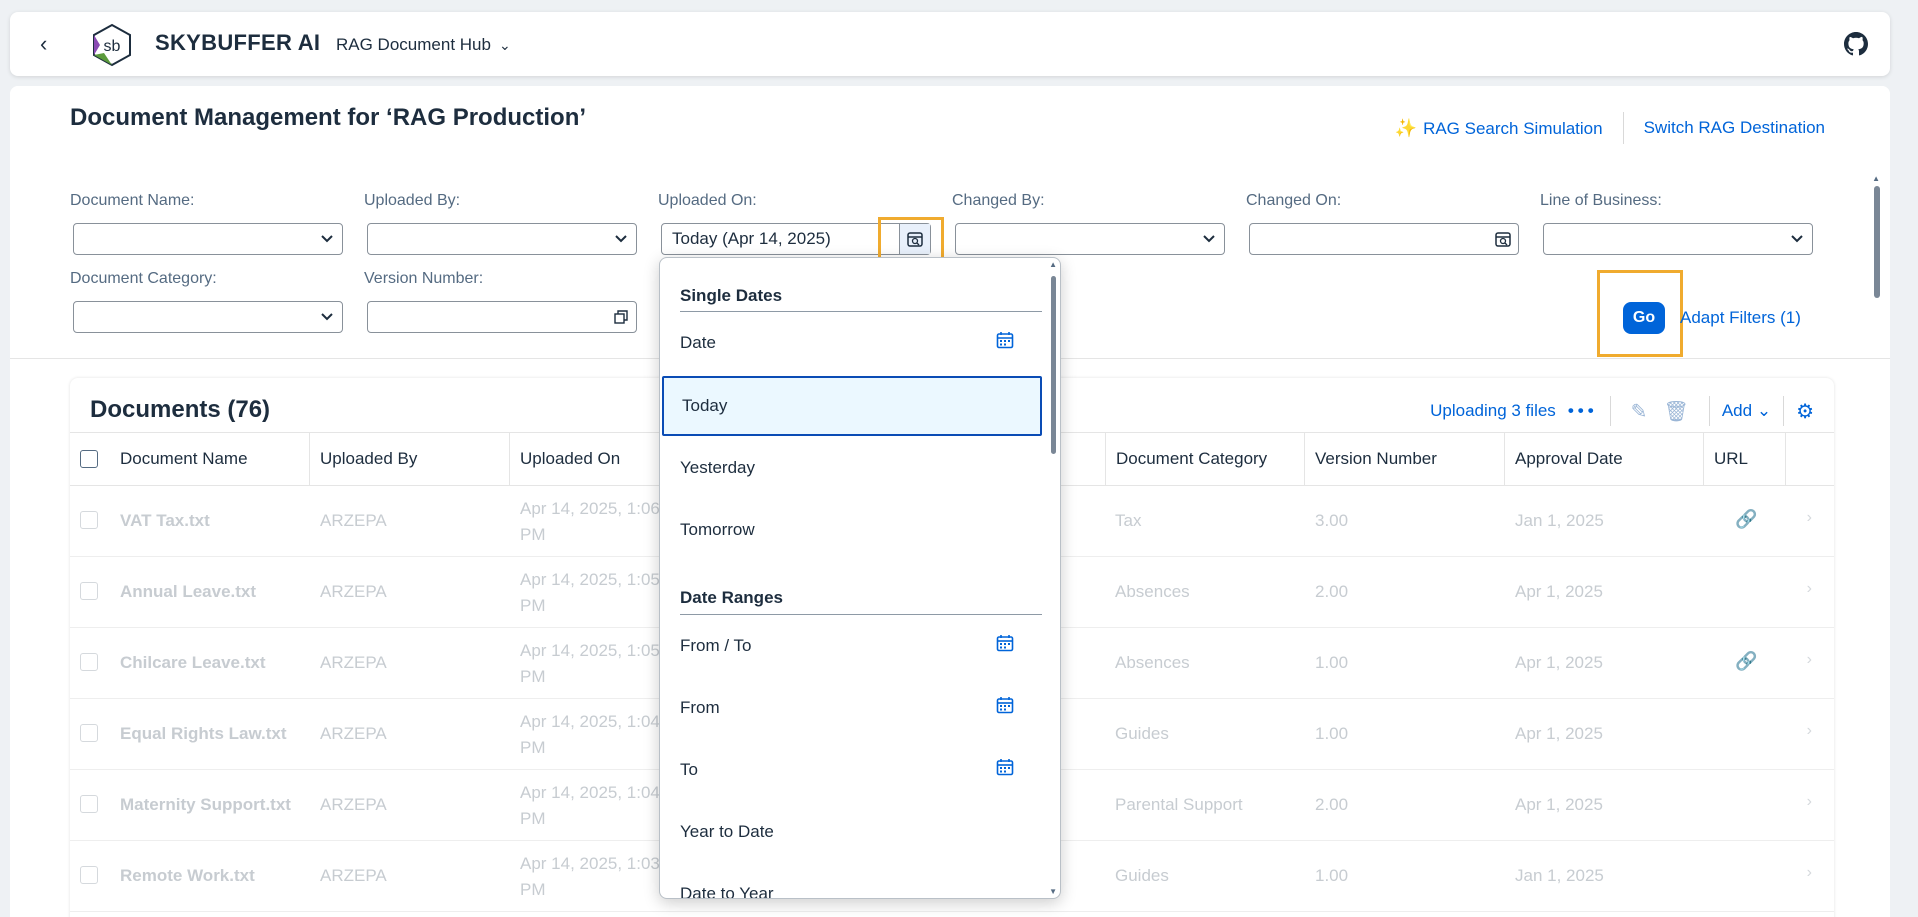 The height and width of the screenshot is (917, 1918). What do you see at coordinates (1179, 804) in the screenshot?
I see `document-category-cell: Parental Support` at bounding box center [1179, 804].